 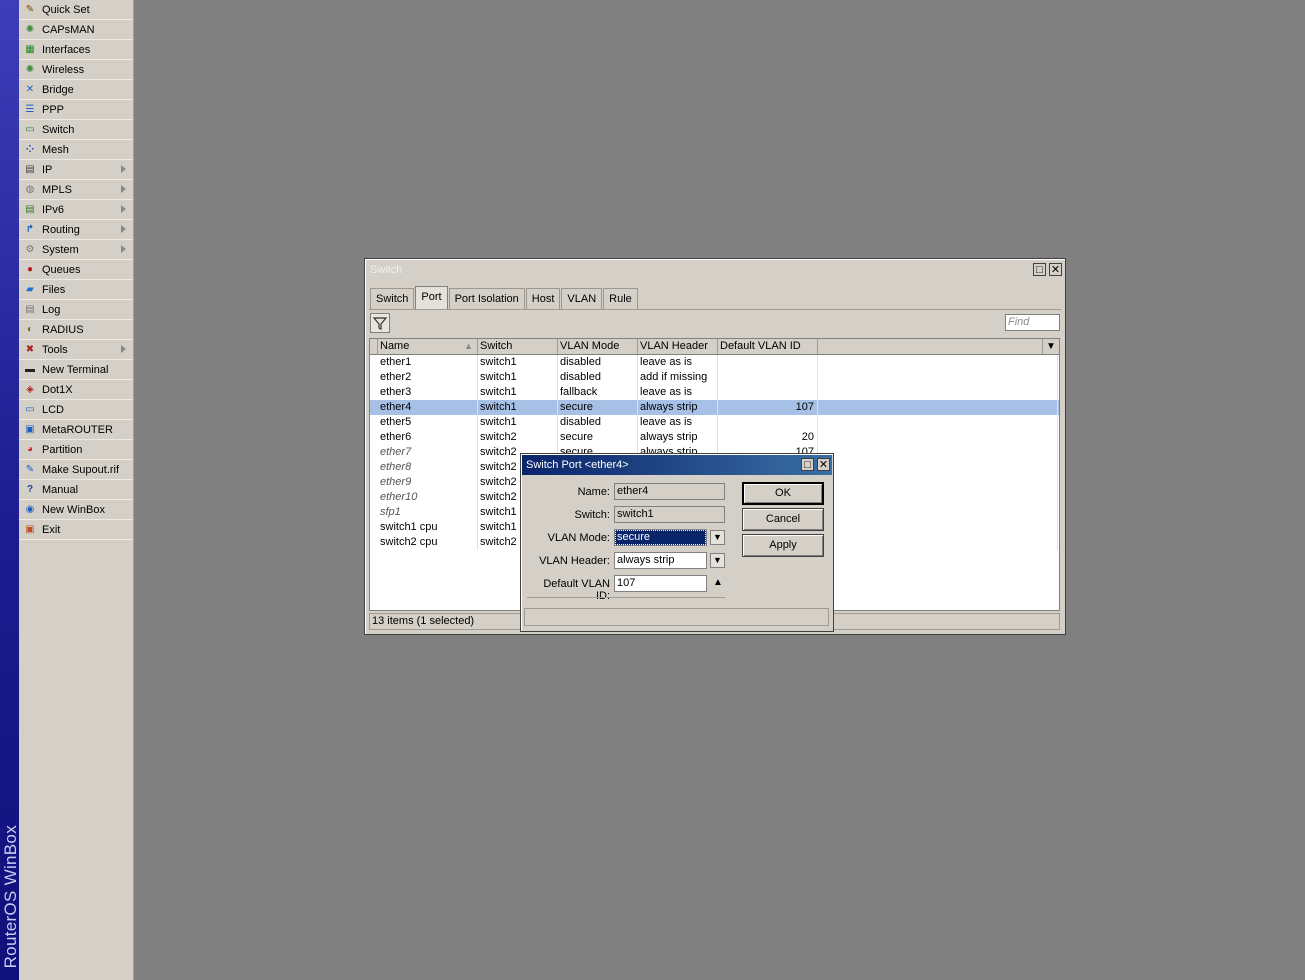 I want to click on find-input: Find, so click(x=1032, y=322).